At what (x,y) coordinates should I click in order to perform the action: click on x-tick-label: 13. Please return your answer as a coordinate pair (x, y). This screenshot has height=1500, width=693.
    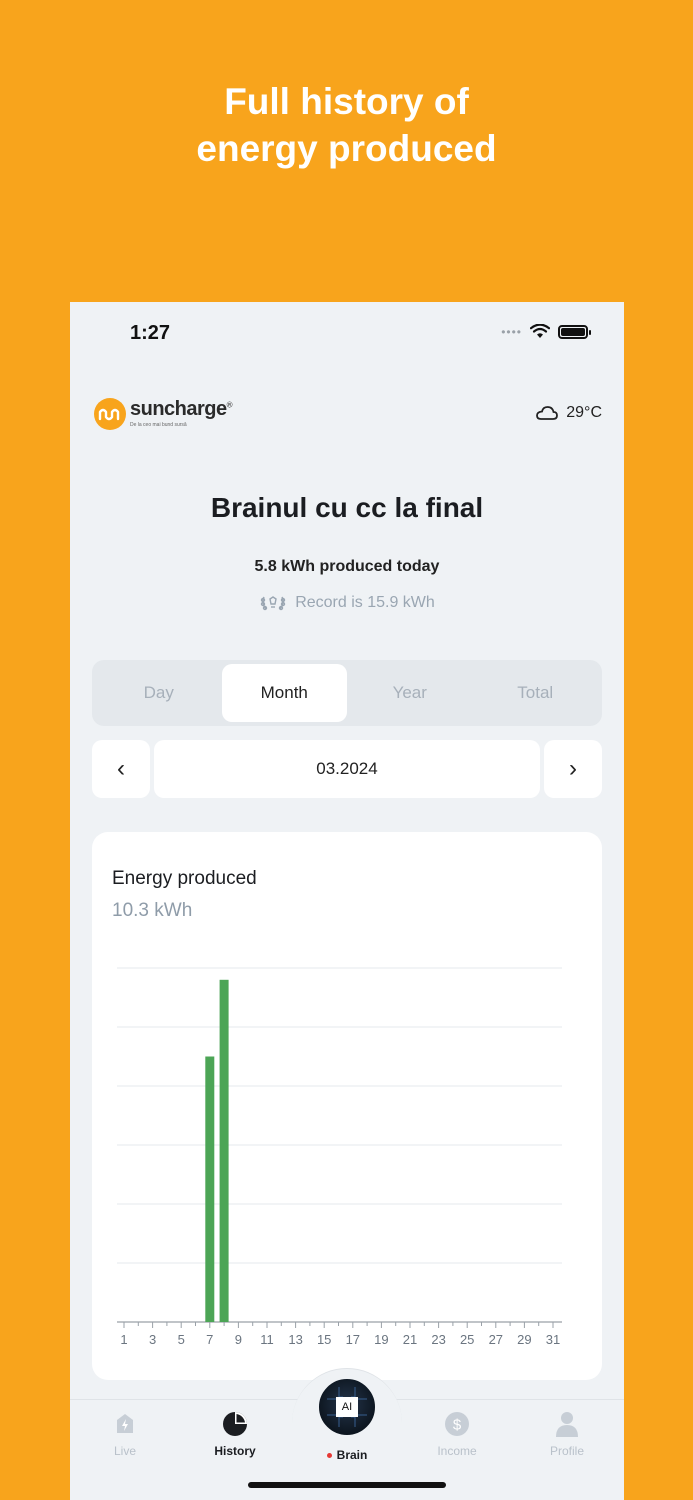
    Looking at the image, I should click on (295, 1339).